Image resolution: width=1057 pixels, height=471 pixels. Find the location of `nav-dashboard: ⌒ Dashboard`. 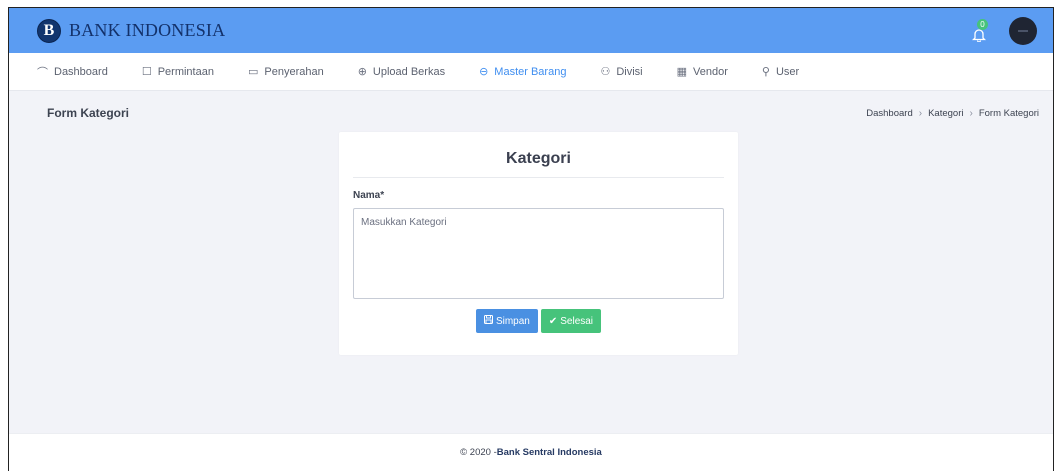

nav-dashboard: ⌒ Dashboard is located at coordinates (72, 72).